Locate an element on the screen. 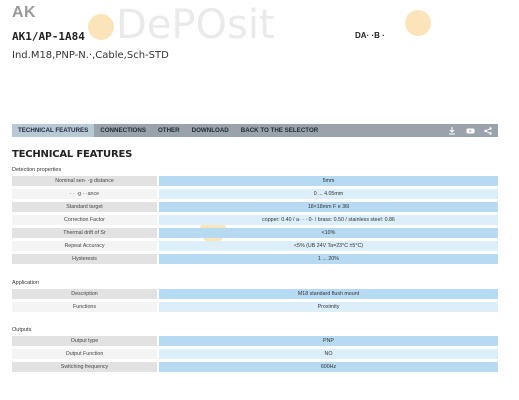  tab-connections: CONNECTIONS is located at coordinates (123, 130).